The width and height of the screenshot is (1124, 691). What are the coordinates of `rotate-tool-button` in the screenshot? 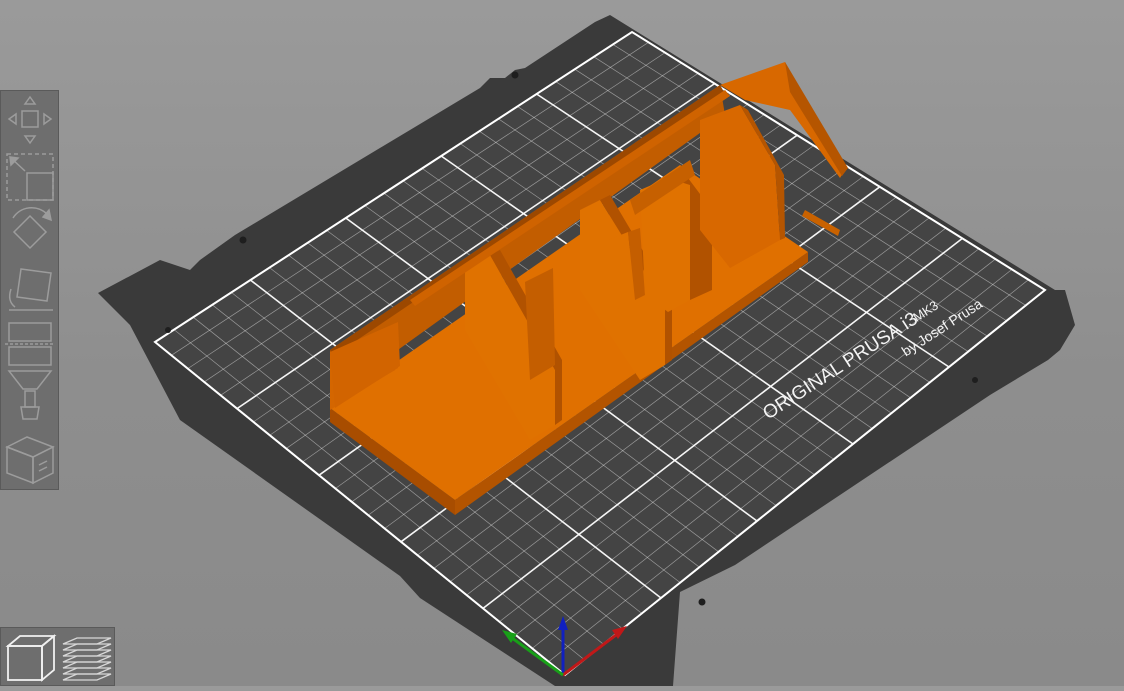 It's located at (30, 231).